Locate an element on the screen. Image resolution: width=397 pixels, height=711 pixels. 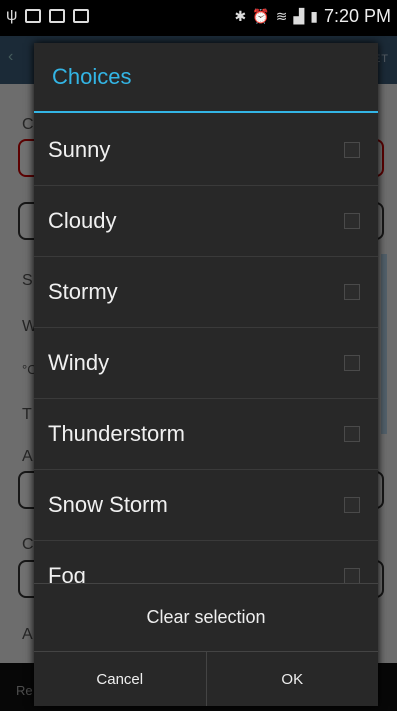
list-item-label: Windy is located at coordinates (79, 362).